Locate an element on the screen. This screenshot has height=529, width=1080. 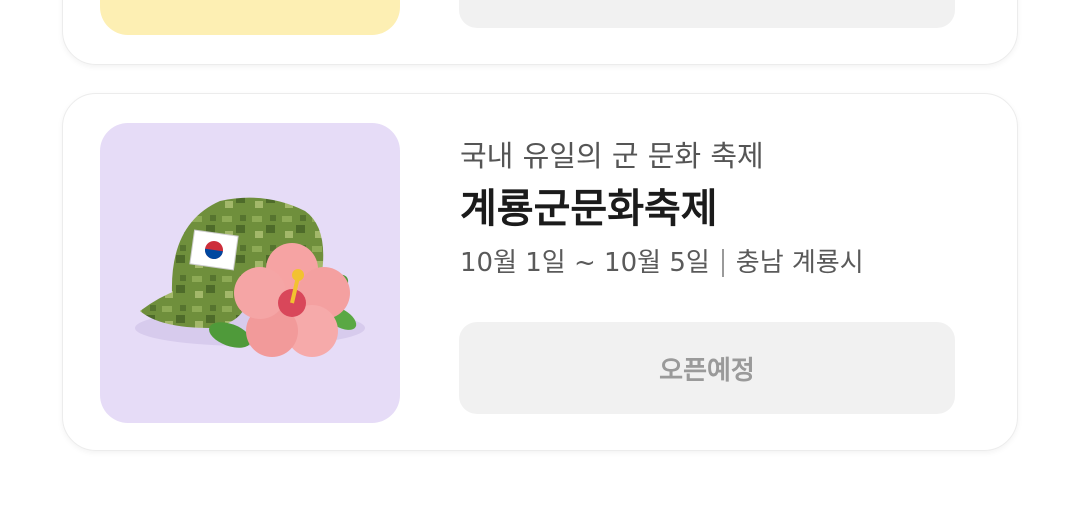
festival-dates: 10월 1일 ~ 10월 5일 is located at coordinates (585, 263).